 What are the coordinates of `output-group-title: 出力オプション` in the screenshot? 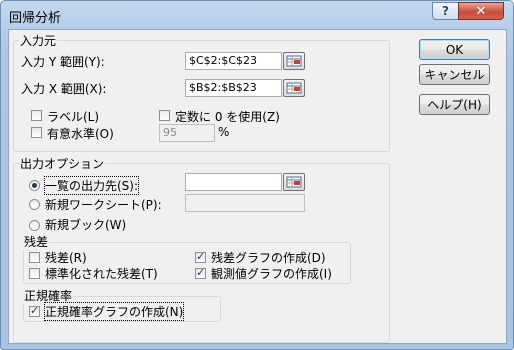 It's located at (62, 163).